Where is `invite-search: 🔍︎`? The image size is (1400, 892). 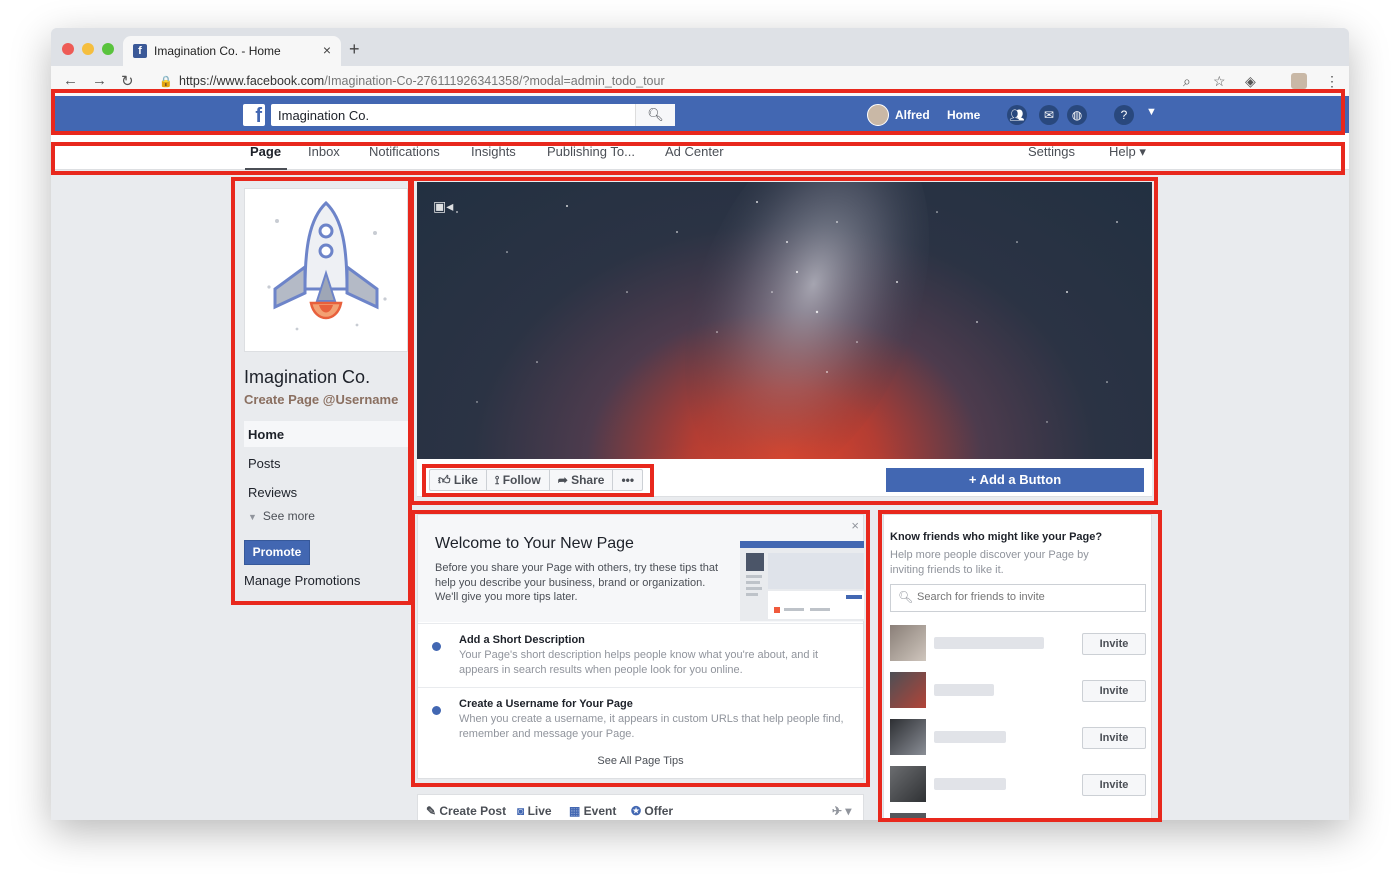 invite-search: 🔍︎ is located at coordinates (1018, 598).